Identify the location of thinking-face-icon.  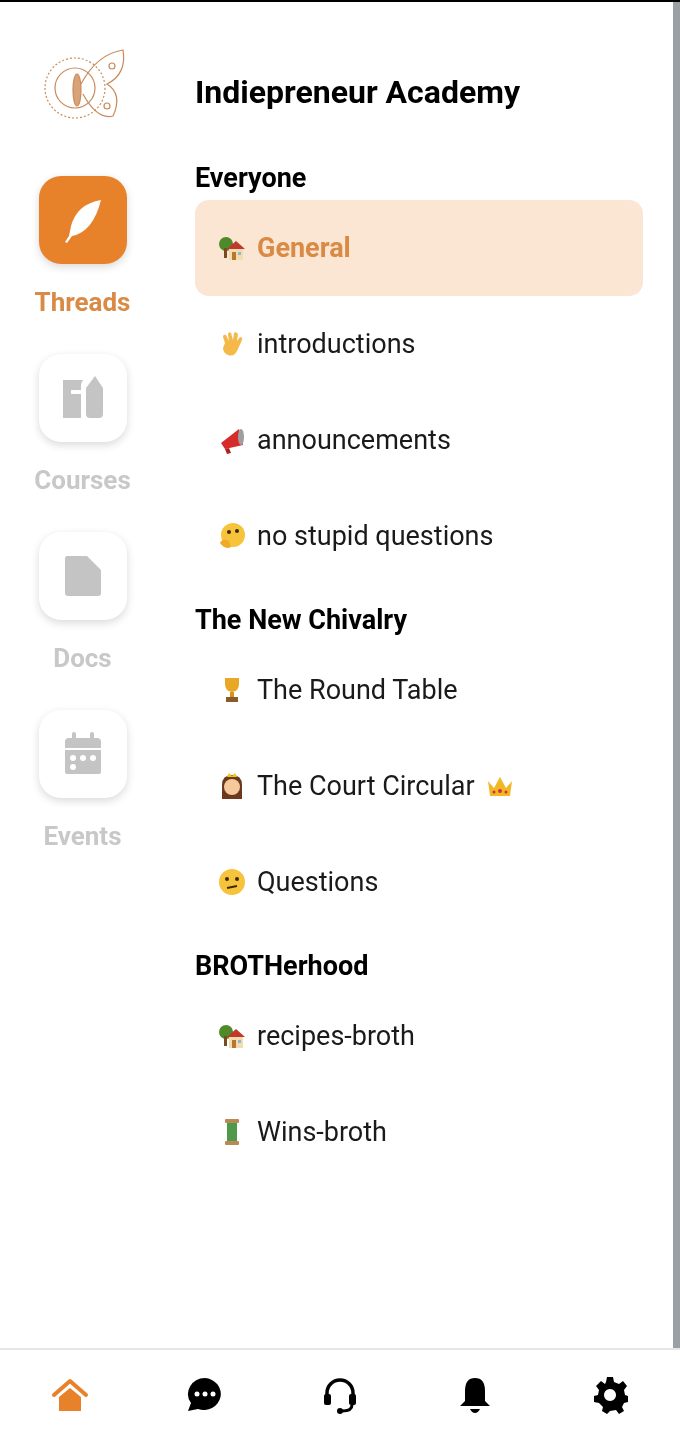
(232, 536).